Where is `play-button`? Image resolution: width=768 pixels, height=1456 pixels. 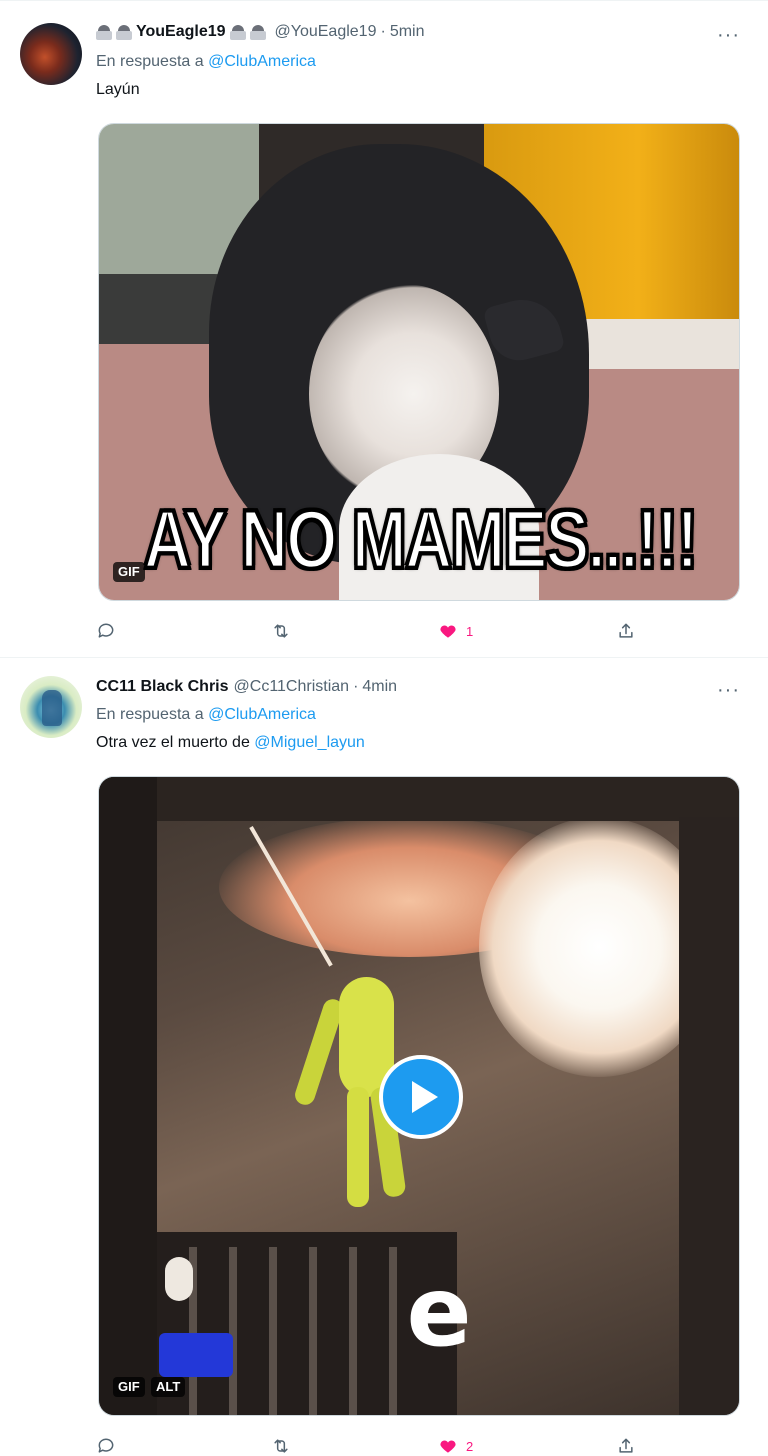
play-button is located at coordinates (421, 1097).